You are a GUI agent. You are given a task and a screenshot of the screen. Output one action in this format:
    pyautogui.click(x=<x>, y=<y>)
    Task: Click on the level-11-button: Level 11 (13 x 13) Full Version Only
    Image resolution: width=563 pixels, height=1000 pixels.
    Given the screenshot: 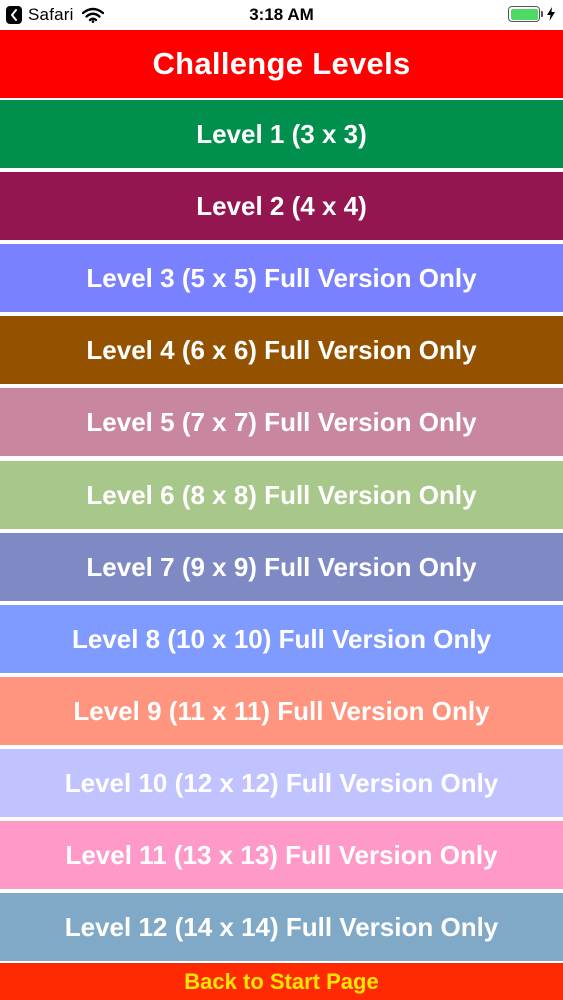 What is the action you would take?
    pyautogui.click(x=281, y=855)
    